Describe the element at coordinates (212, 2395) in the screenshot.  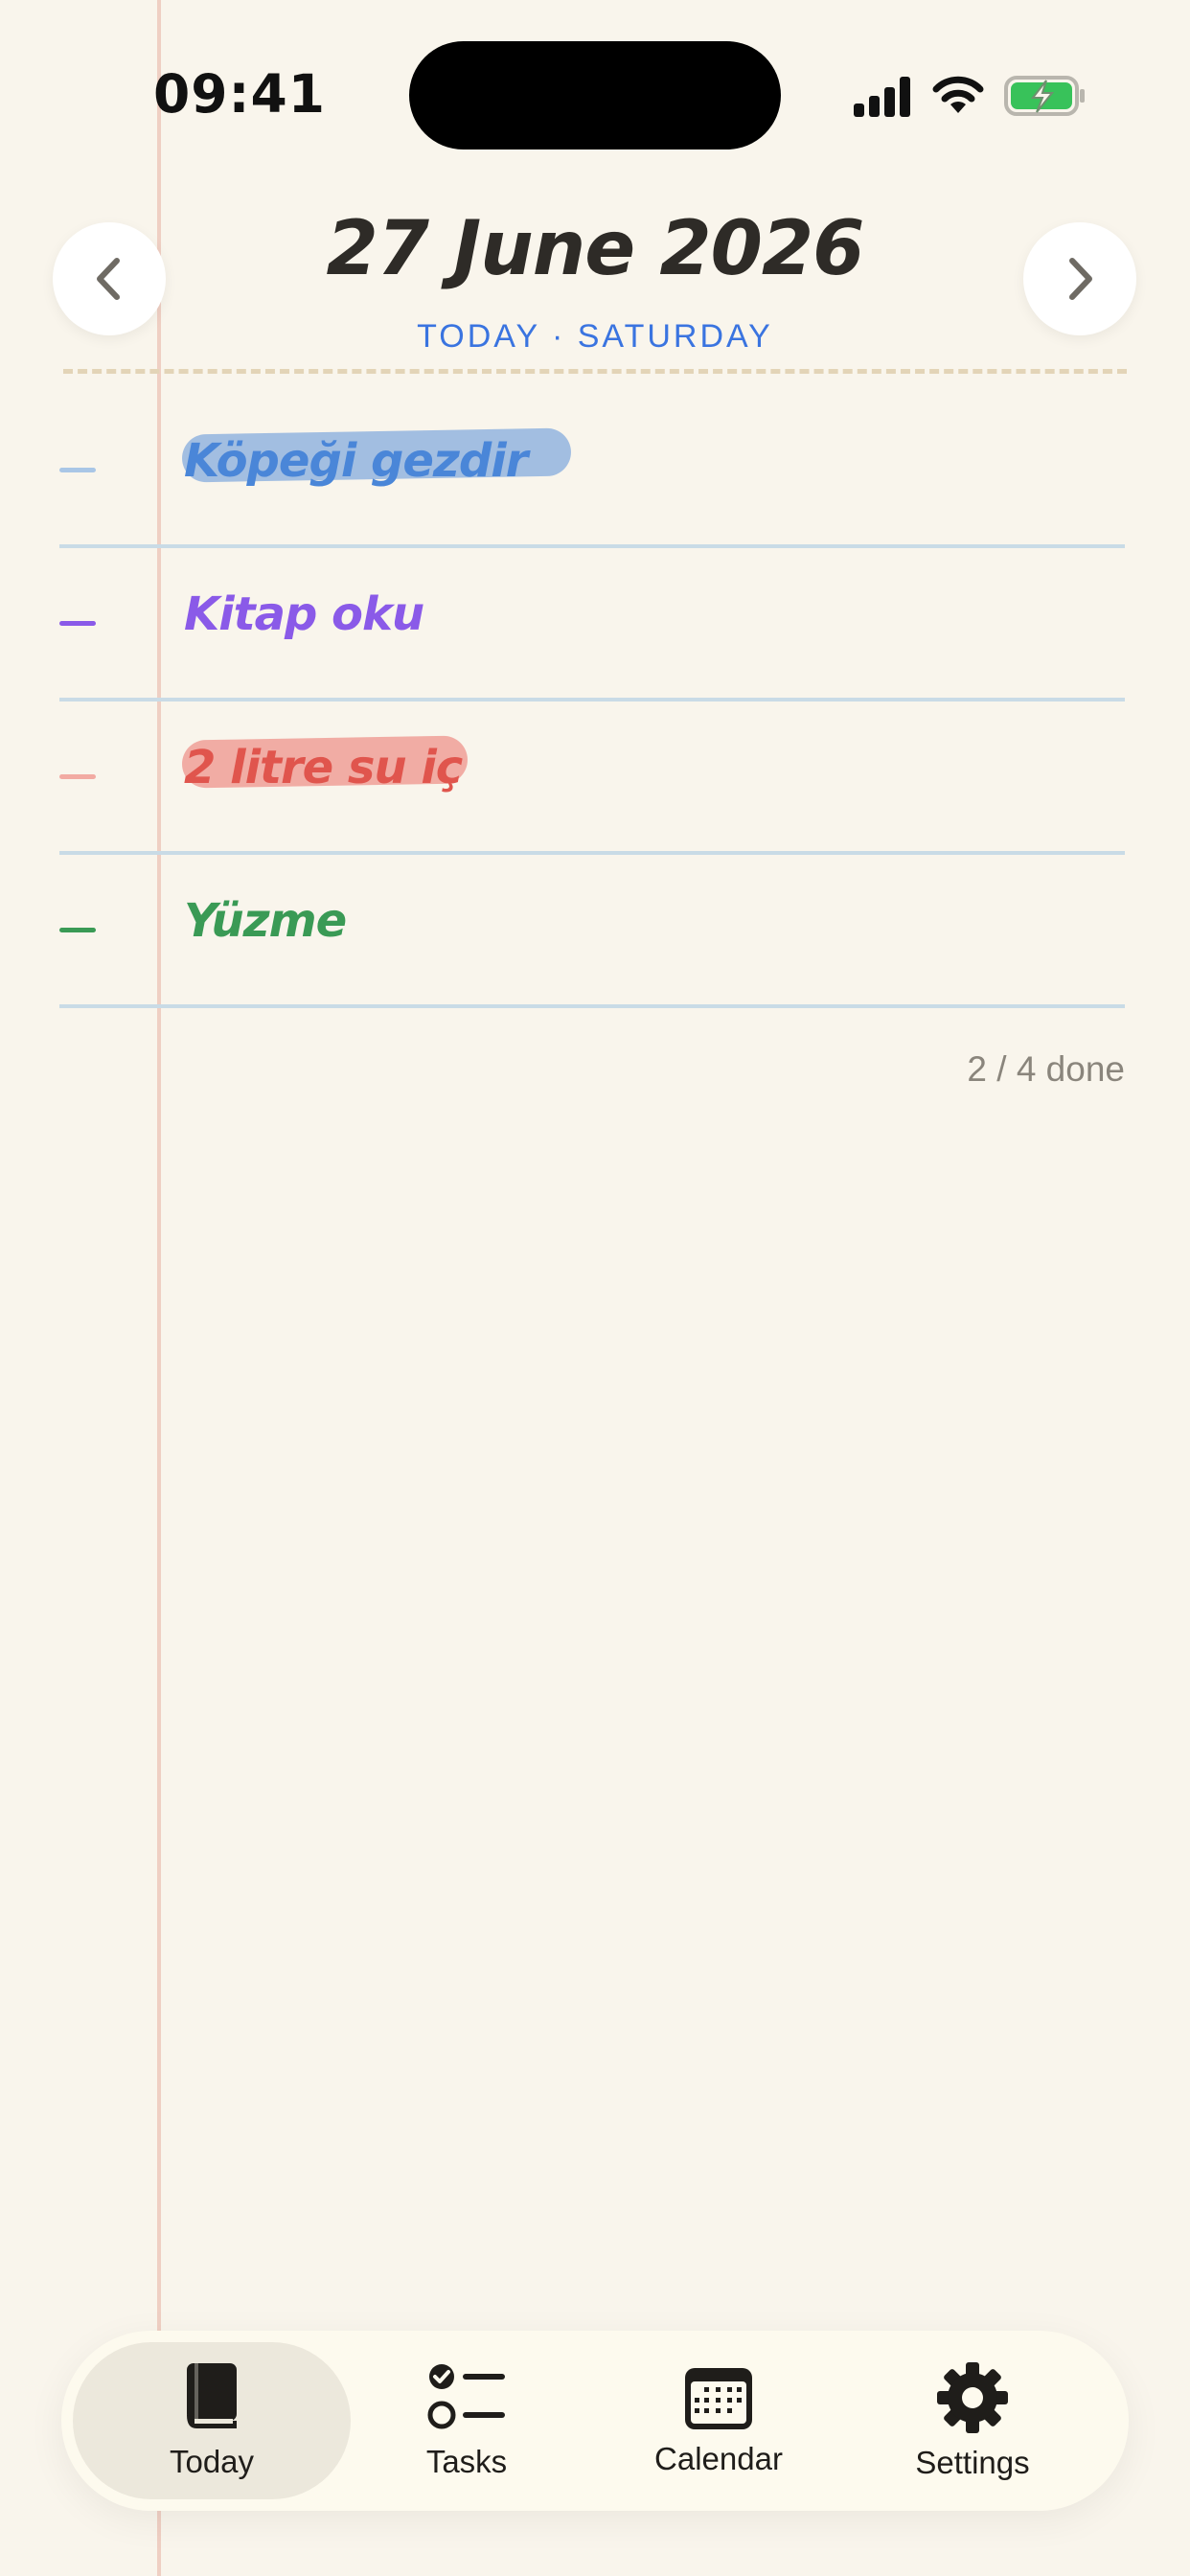
I see `book-icon` at that location.